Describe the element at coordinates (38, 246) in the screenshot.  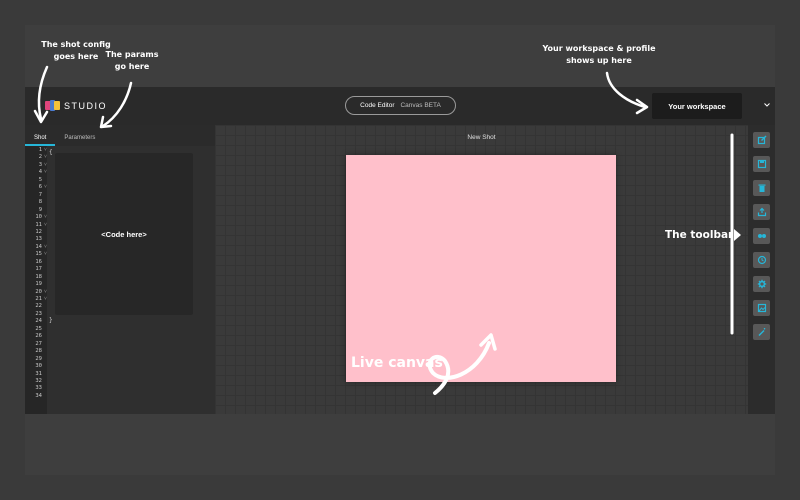
I see `line-number: 14` at that location.